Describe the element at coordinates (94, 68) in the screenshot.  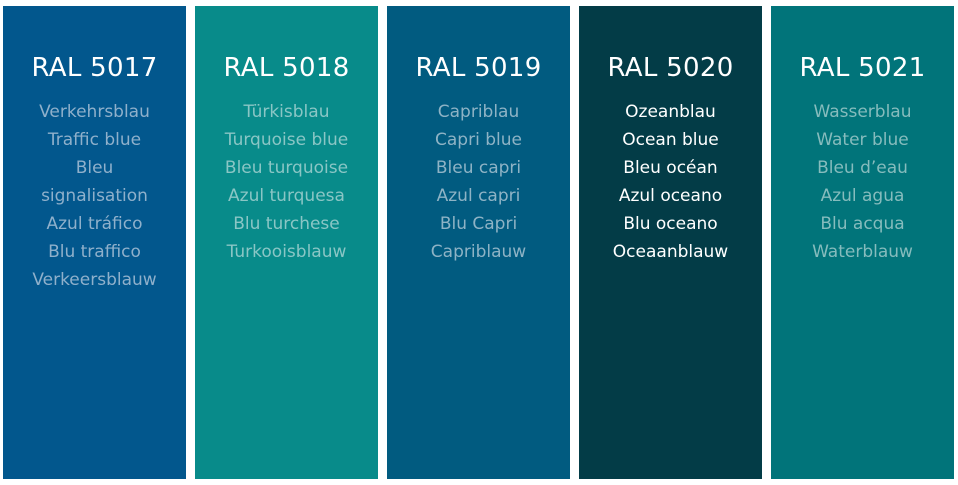
I see `swatch-code: RAL 5017` at that location.